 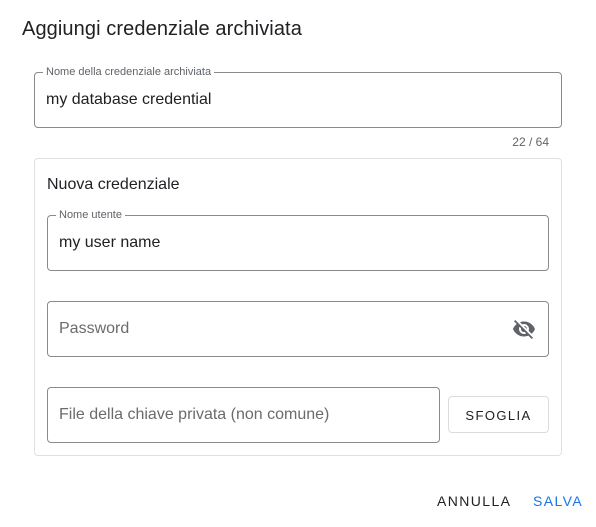 I want to click on credential-name-value: my database credential, so click(x=129, y=99).